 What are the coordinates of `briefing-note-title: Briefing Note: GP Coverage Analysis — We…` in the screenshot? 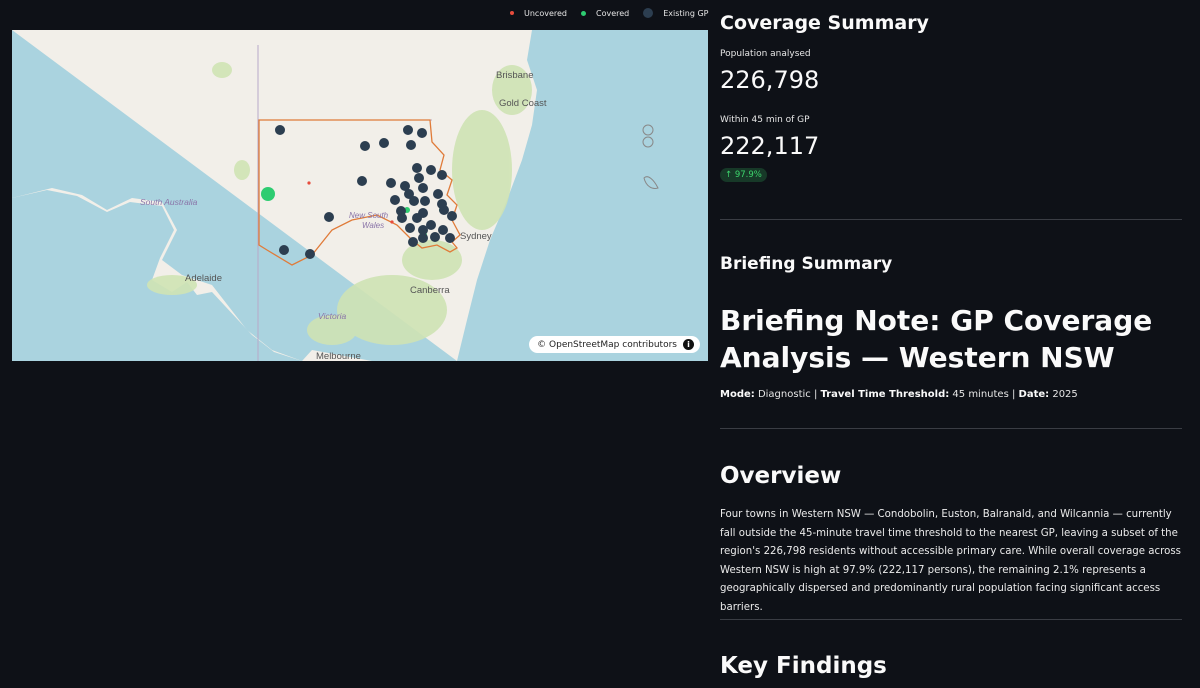 It's located at (936, 339).